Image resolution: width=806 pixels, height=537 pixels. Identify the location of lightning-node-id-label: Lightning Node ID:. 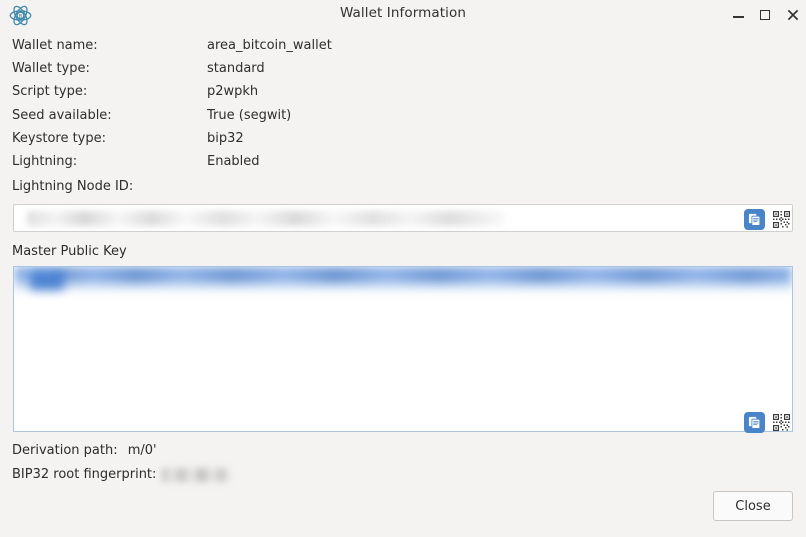
(73, 186).